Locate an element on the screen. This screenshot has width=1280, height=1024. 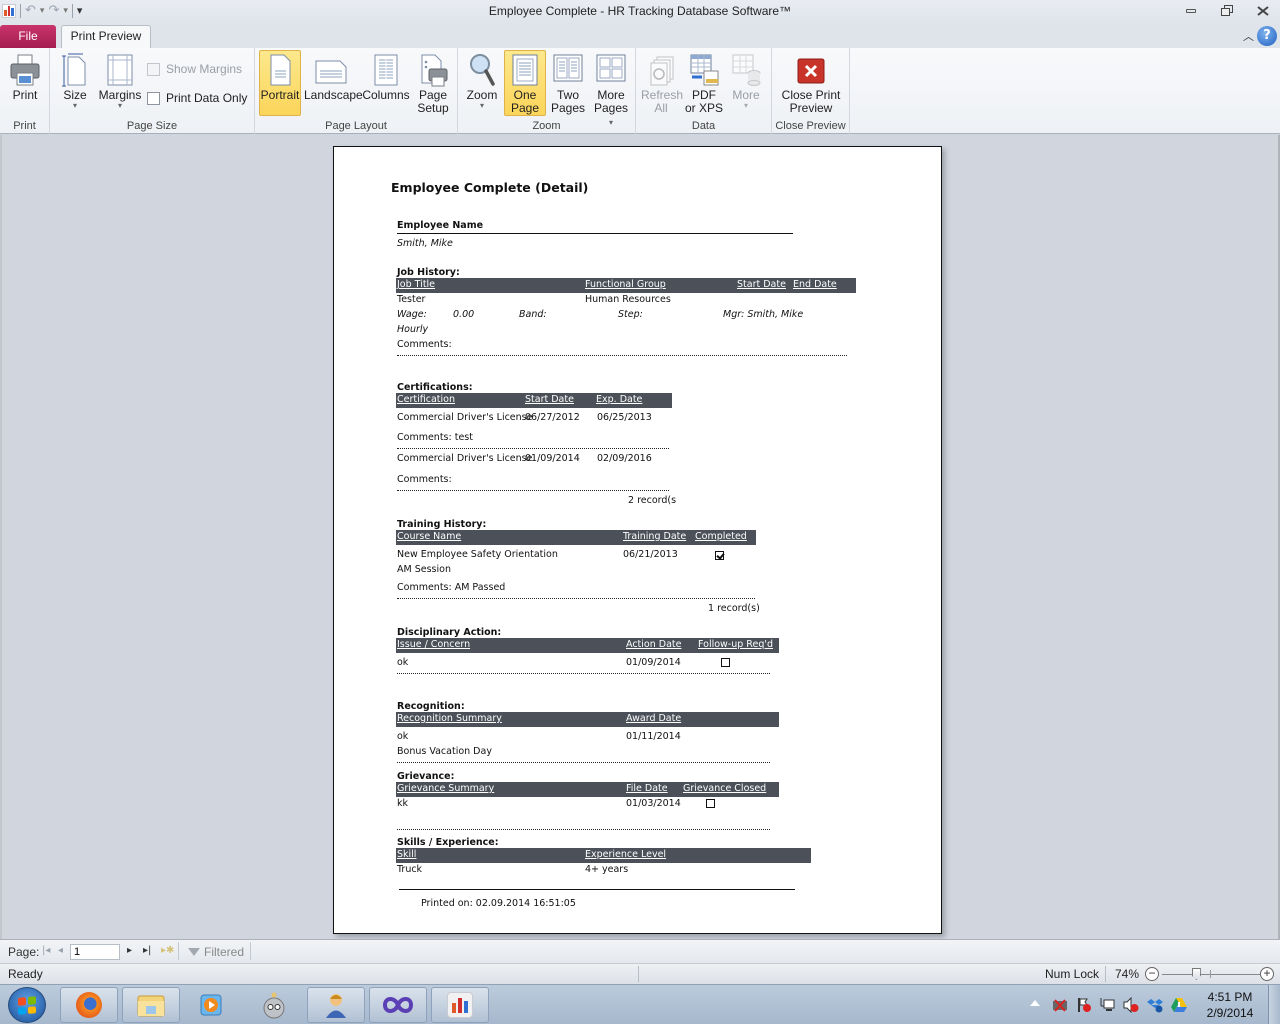
show-margins-checkbox: Show Margins is located at coordinates (194, 69).